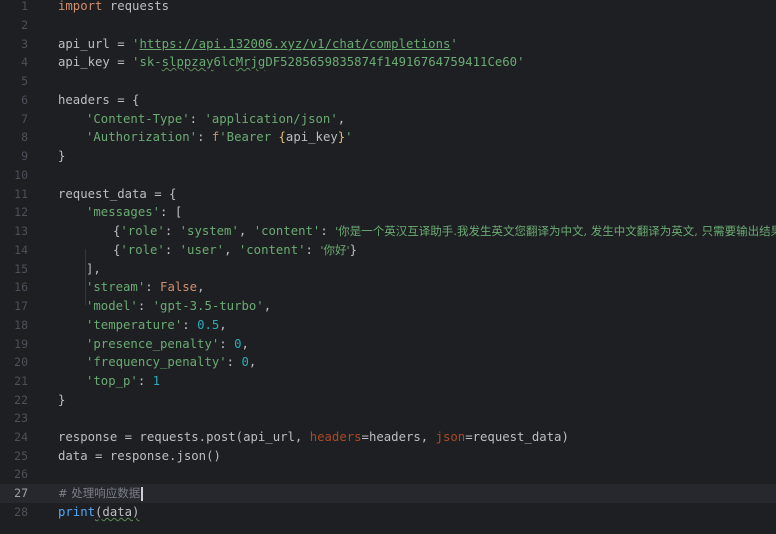 The height and width of the screenshot is (534, 776). I want to click on code-line: 15 ],, so click(388, 269).